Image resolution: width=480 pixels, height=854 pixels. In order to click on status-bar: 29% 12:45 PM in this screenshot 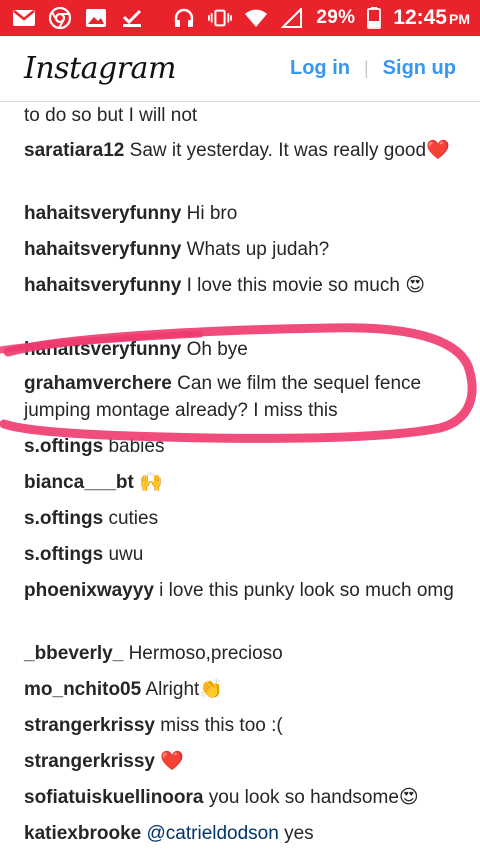, I will do `click(240, 18)`.